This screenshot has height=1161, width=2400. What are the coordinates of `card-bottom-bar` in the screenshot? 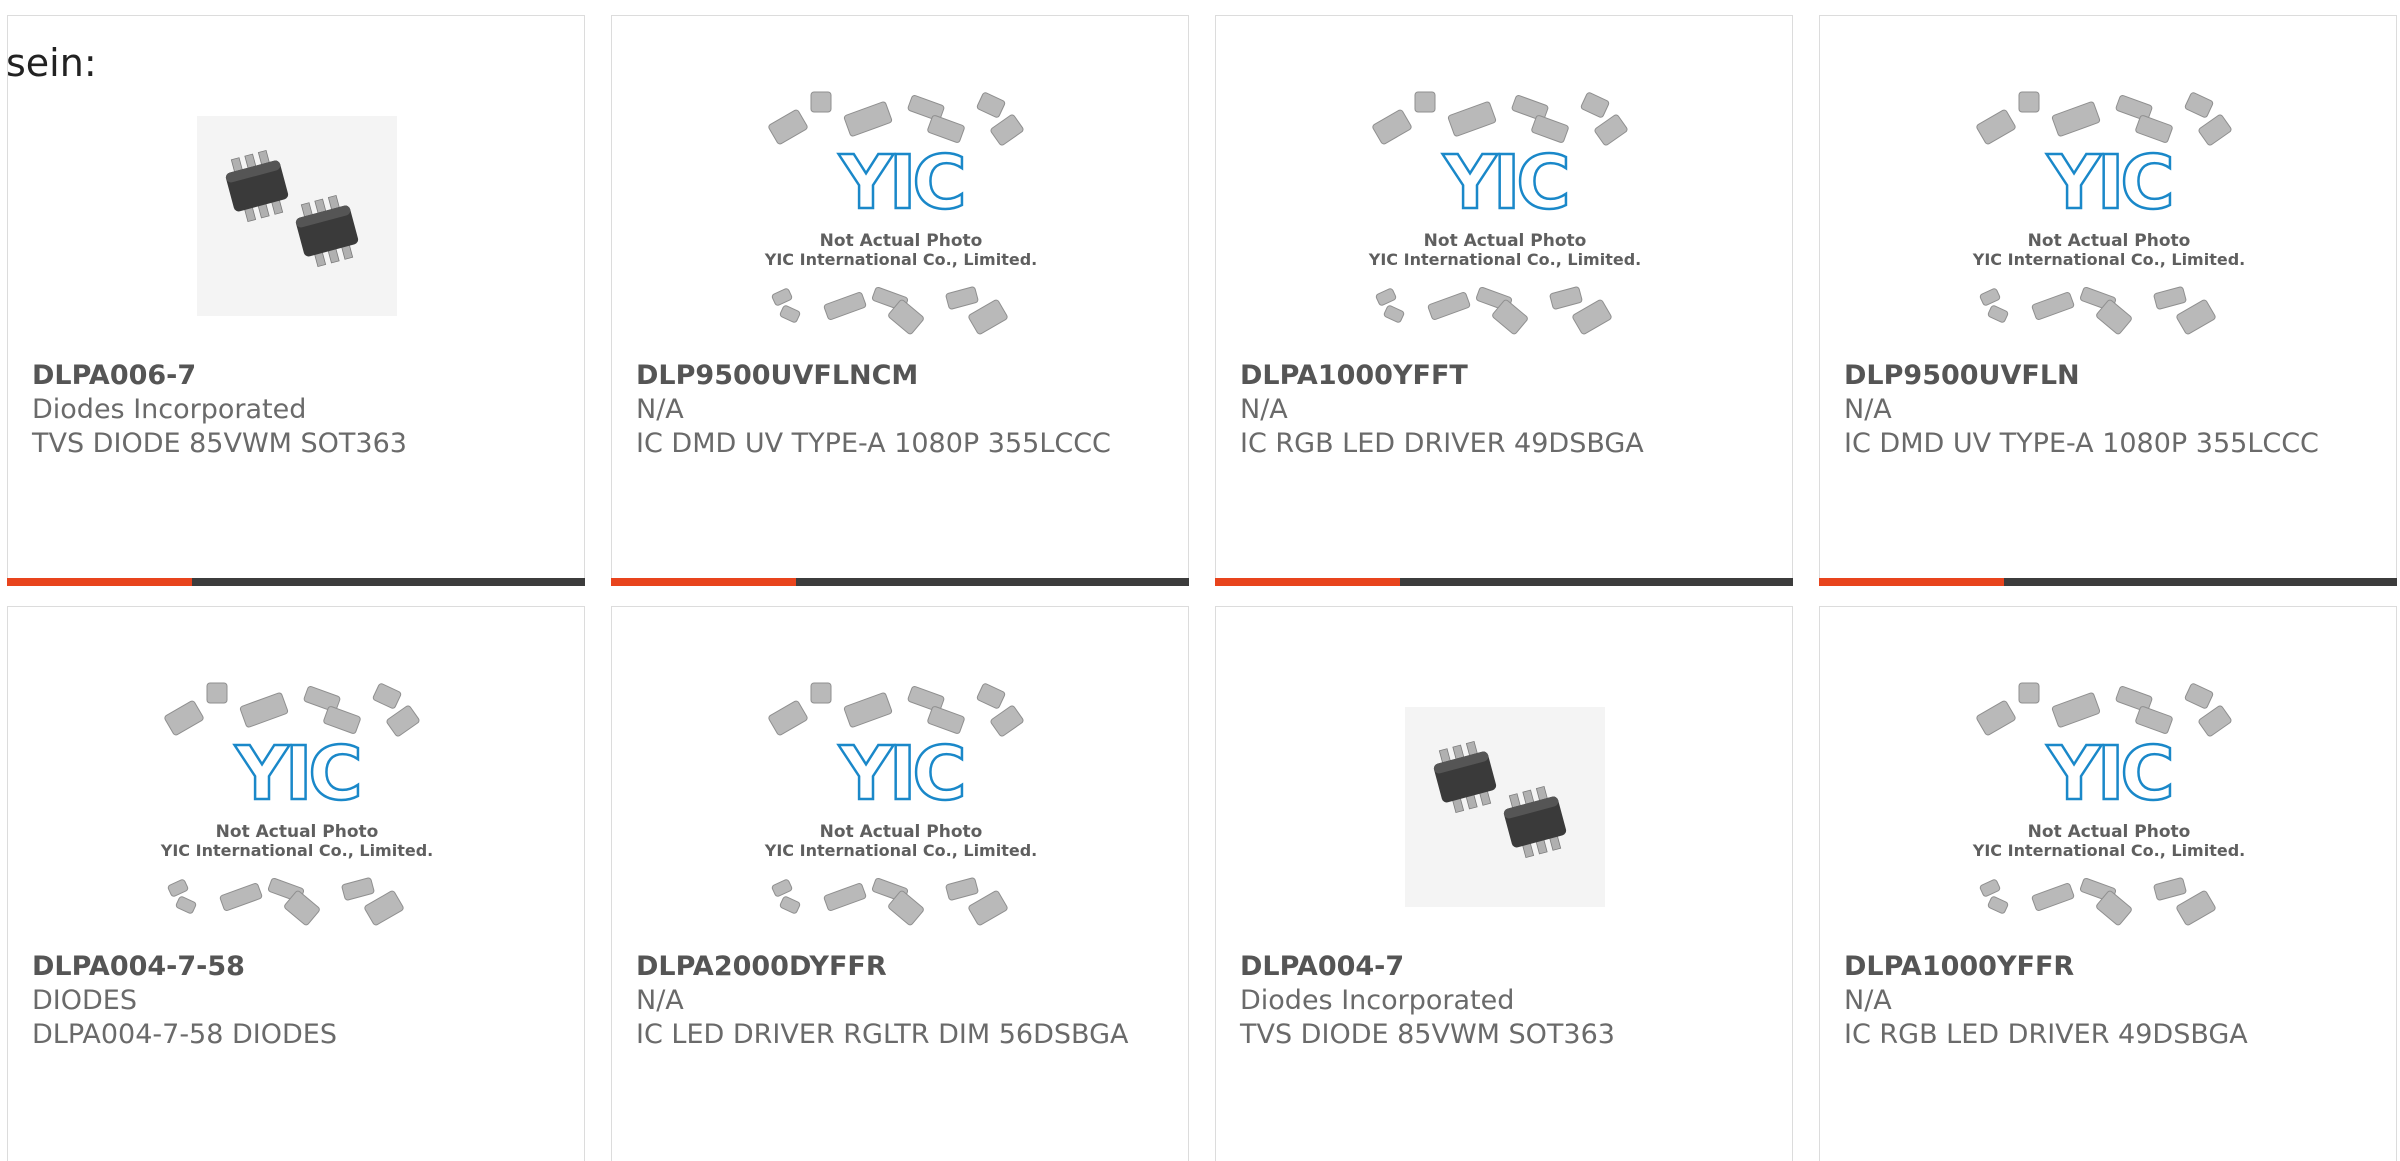 It's located at (1504, 582).